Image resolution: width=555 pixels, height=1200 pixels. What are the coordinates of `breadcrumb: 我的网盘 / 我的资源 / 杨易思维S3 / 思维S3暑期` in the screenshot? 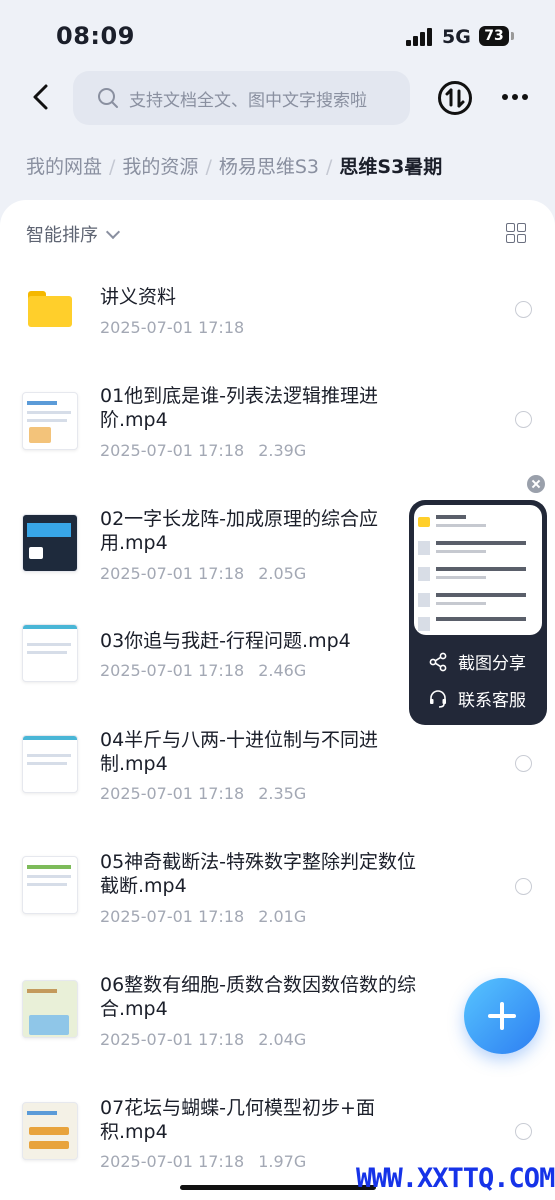 It's located at (234, 165).